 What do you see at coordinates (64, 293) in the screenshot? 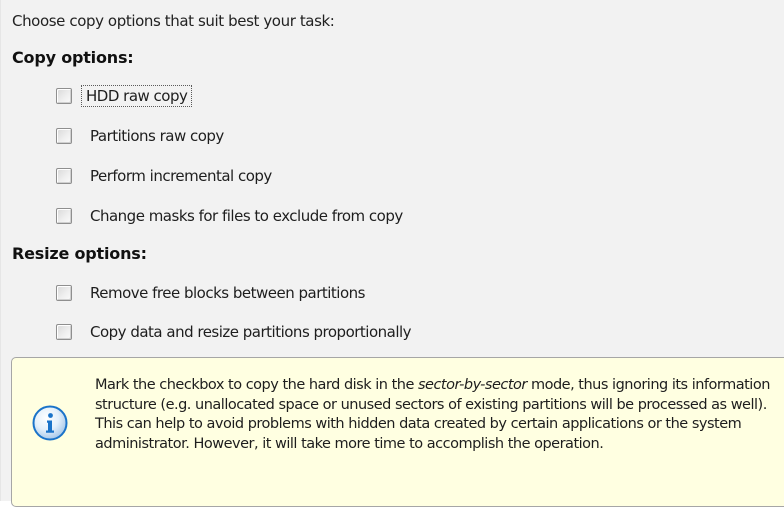
I see `remove-free-blocks-checkbox` at bounding box center [64, 293].